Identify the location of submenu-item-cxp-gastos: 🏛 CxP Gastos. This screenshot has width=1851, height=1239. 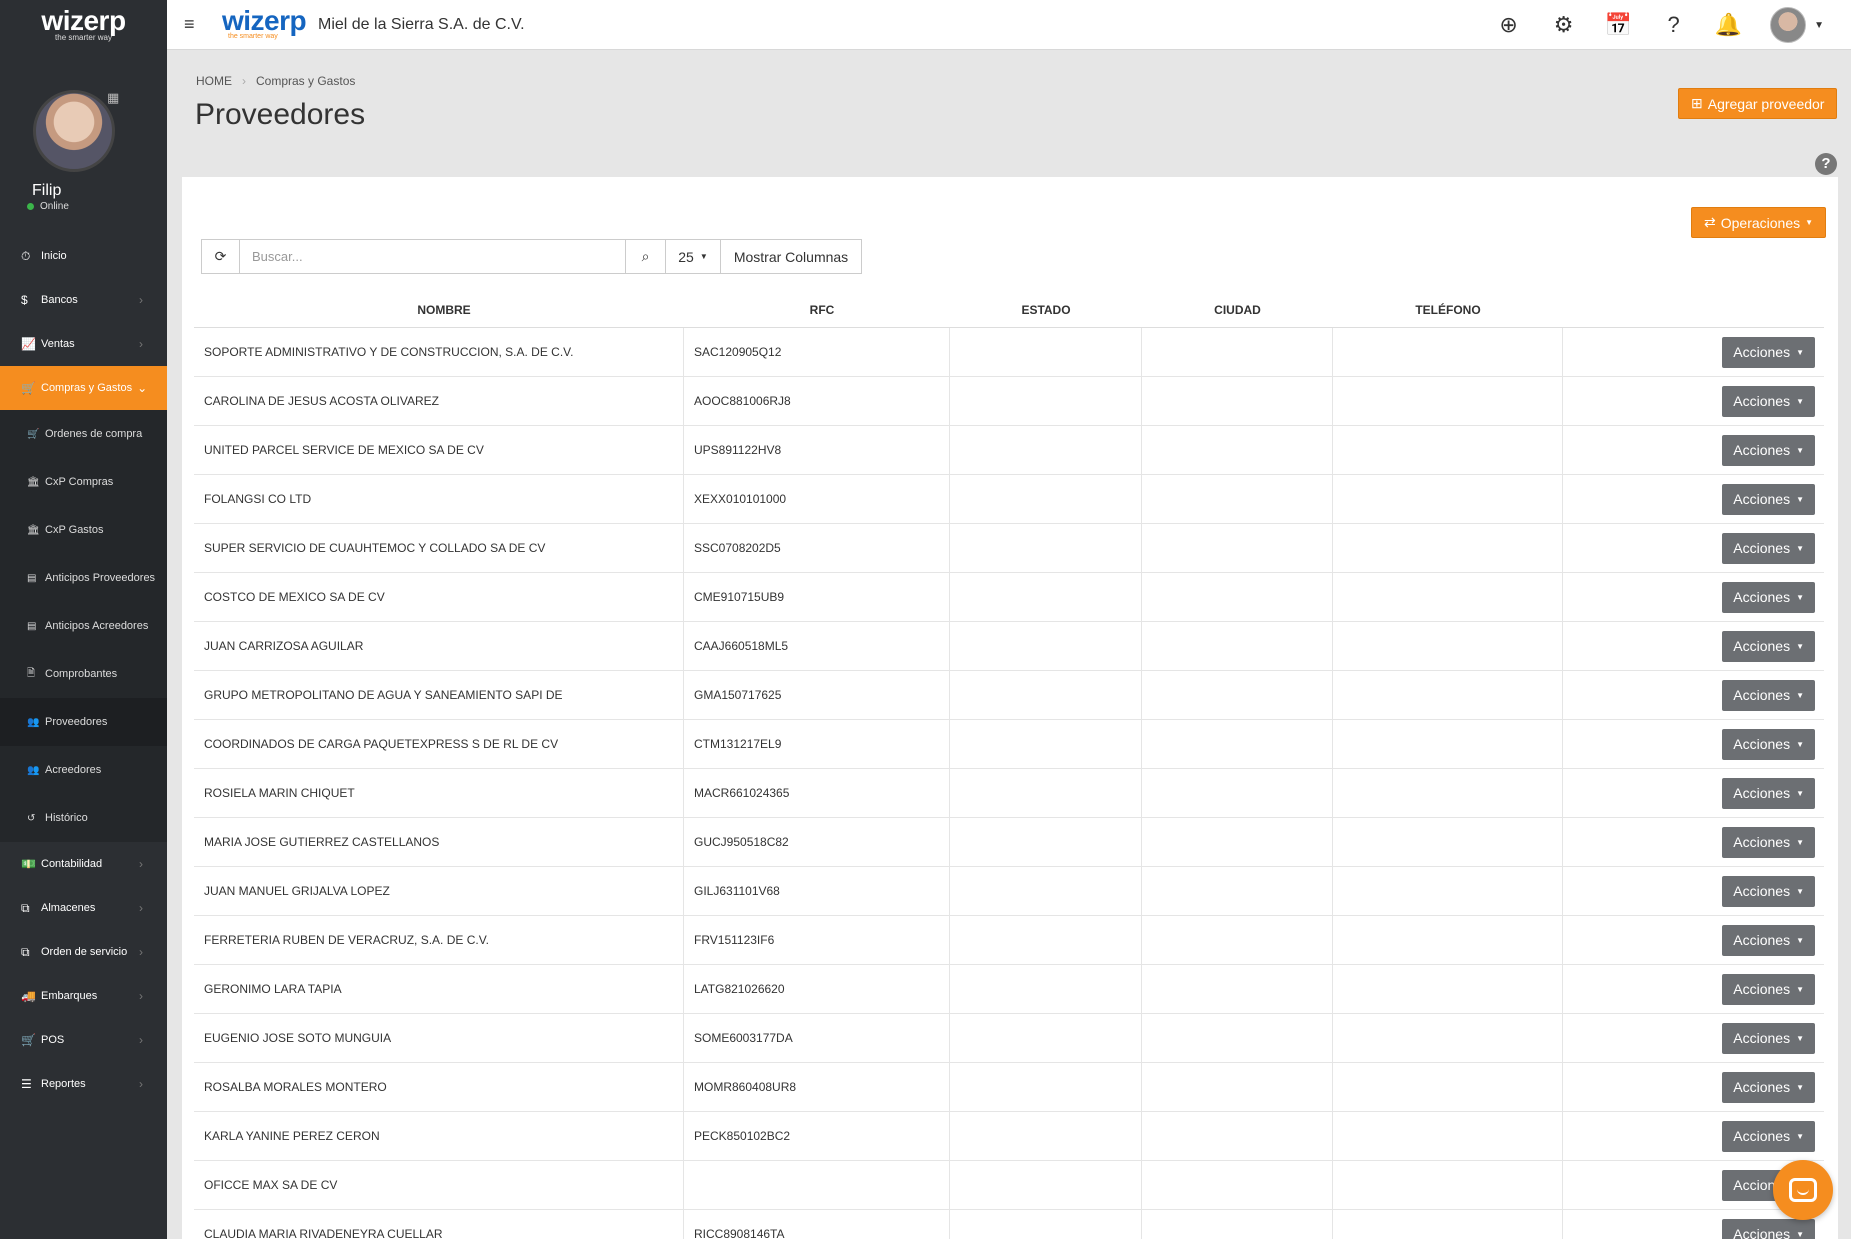
(83, 530).